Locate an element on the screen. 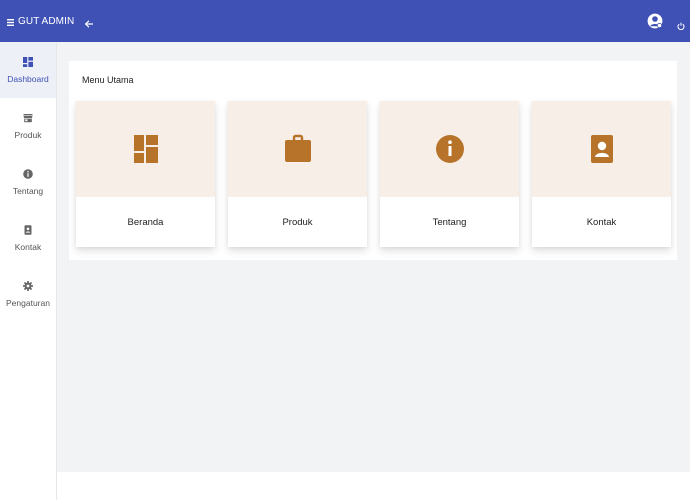 Image resolution: width=690 pixels, height=500 pixels. card-label: Tentang is located at coordinates (449, 222).